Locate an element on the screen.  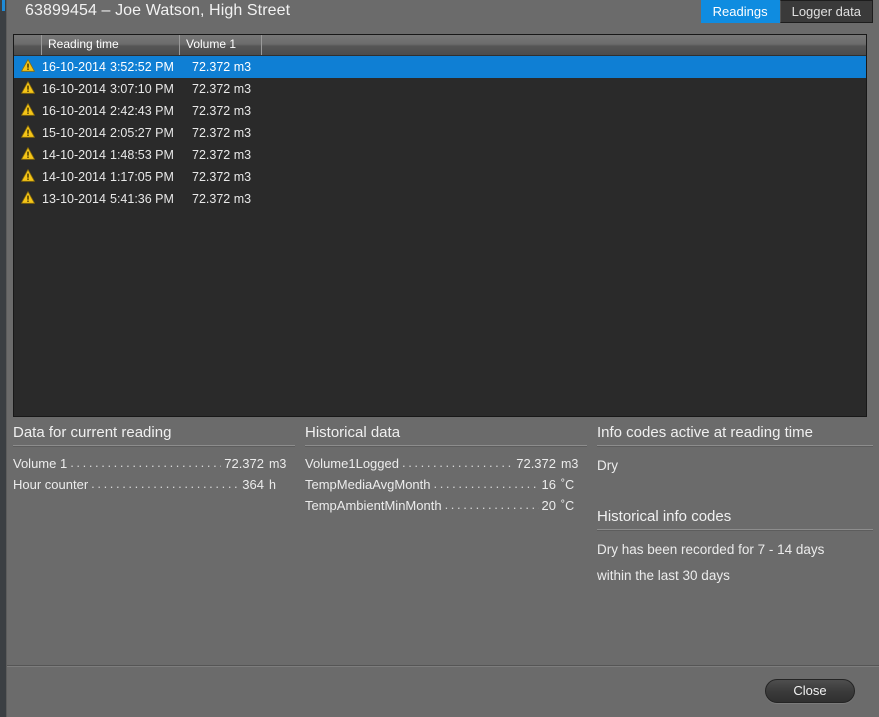
current-reading-divider is located at coordinates (154, 446).